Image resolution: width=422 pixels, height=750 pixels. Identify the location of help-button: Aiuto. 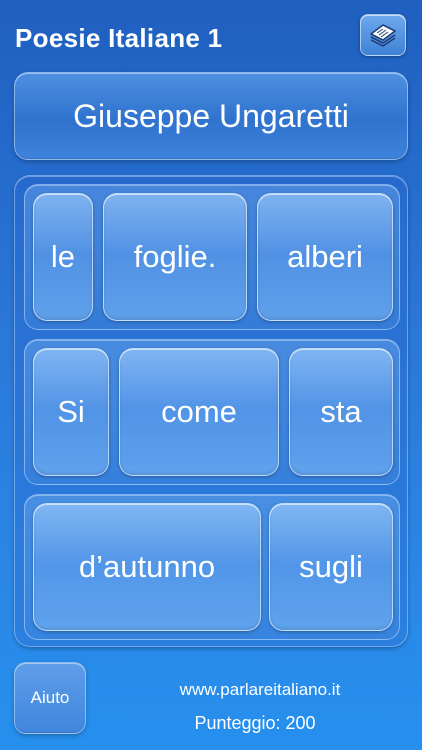
(50, 698).